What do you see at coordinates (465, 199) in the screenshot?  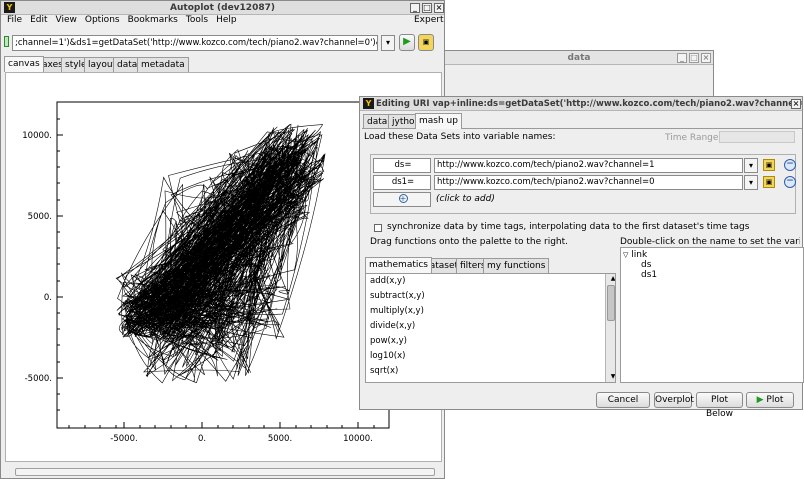 I see `click-to-add-label: (click to add)` at bounding box center [465, 199].